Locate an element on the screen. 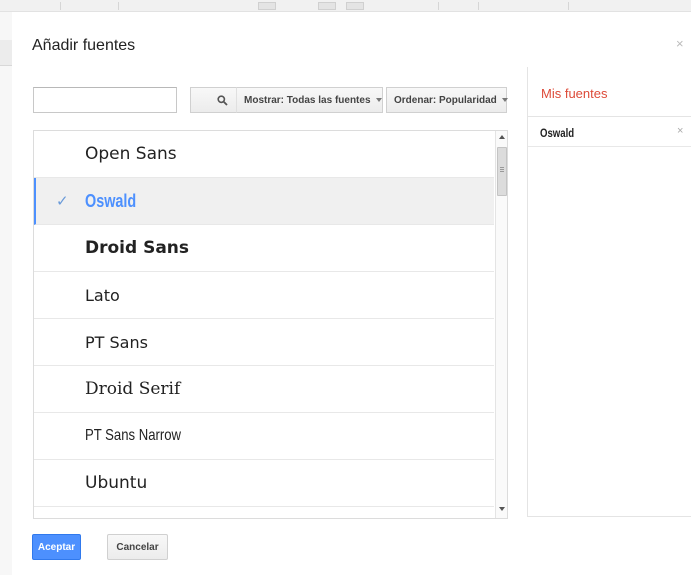  font-list-item: Open Sans is located at coordinates (264, 154).